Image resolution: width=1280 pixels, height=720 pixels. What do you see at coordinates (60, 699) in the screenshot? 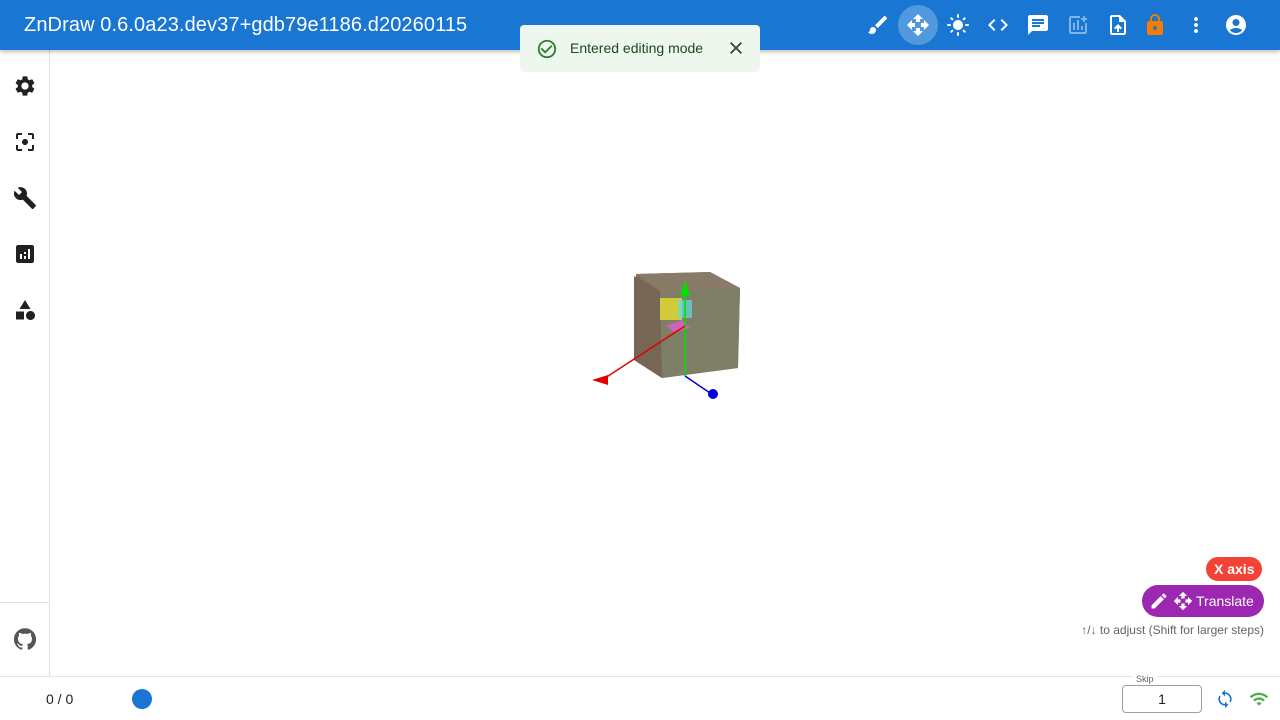
I see `frame-counter: 0 / 0` at bounding box center [60, 699].